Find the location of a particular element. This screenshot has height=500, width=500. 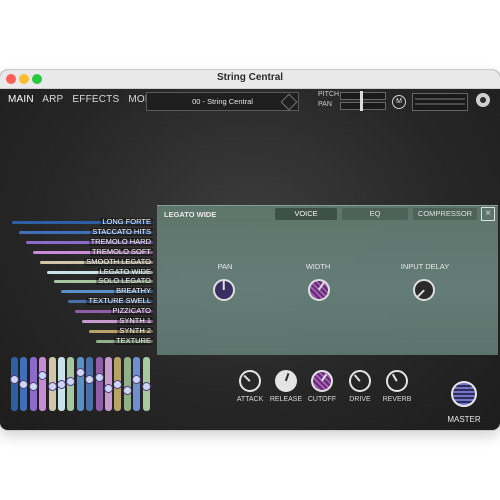

pan-knob-indicator is located at coordinates (224, 285).